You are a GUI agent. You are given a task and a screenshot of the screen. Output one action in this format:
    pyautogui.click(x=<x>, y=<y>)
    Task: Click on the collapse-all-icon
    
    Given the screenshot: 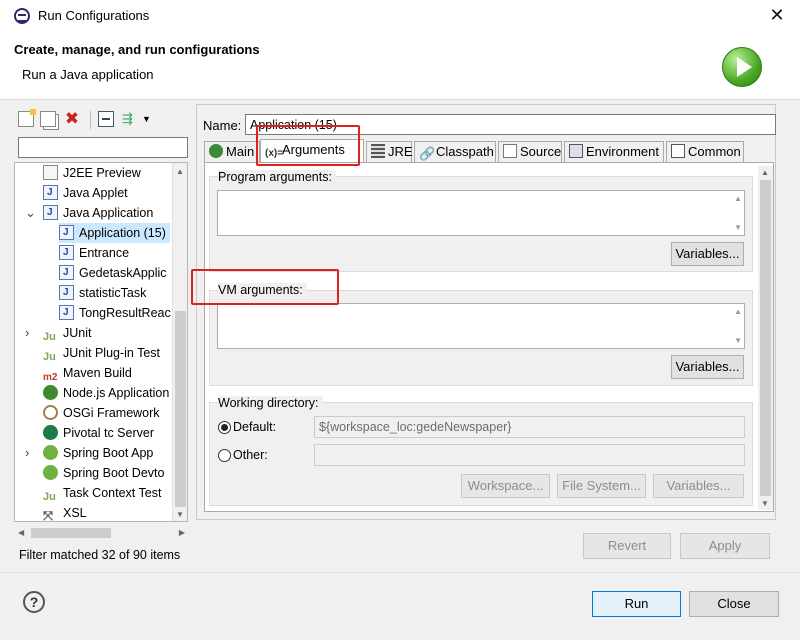 What is the action you would take?
    pyautogui.click(x=106, y=119)
    